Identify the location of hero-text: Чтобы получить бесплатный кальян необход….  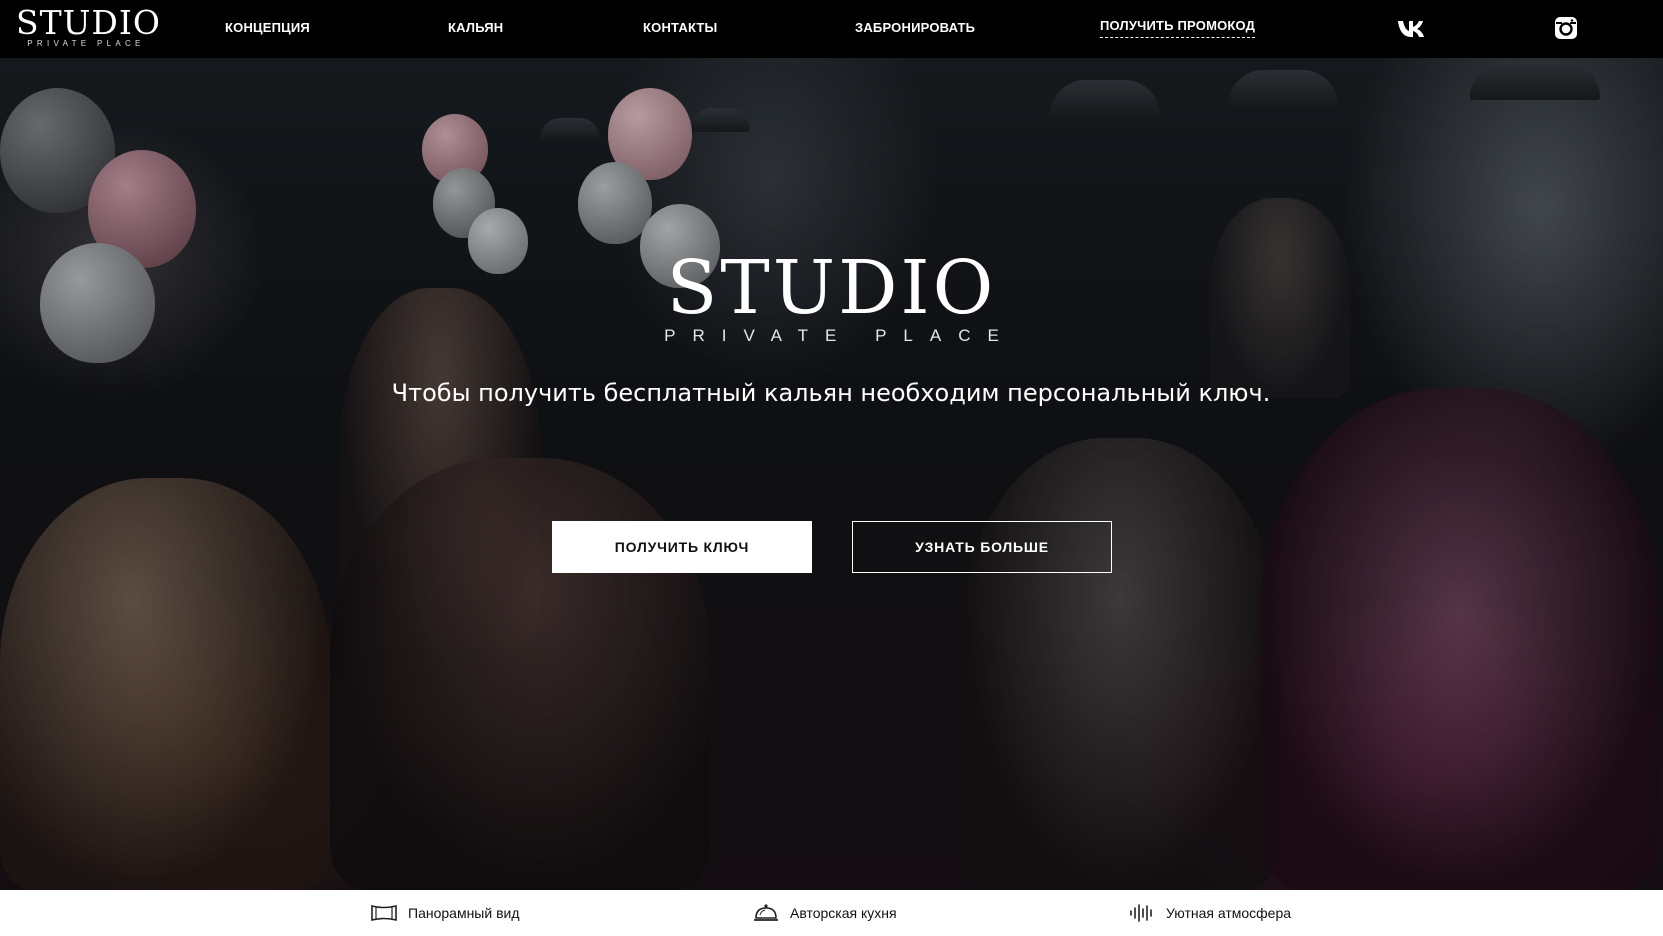
(831, 393).